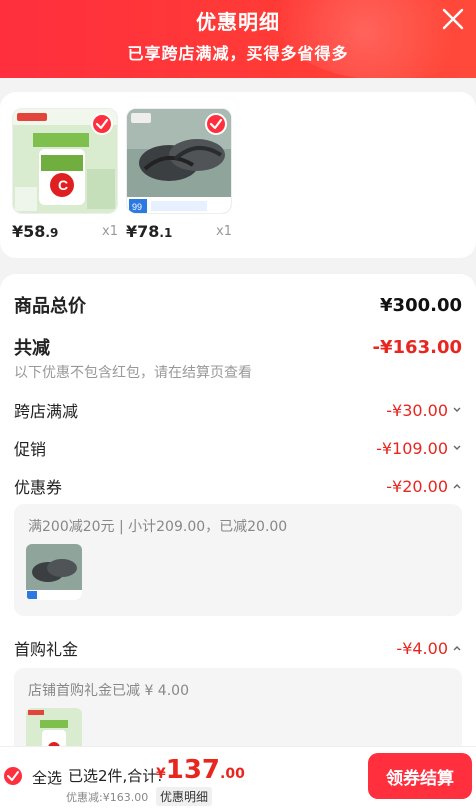 The height and width of the screenshot is (812, 476). Describe the element at coordinates (238, 347) in the screenshot. I see `total-discount-row: 共减 -¥163.00` at that location.